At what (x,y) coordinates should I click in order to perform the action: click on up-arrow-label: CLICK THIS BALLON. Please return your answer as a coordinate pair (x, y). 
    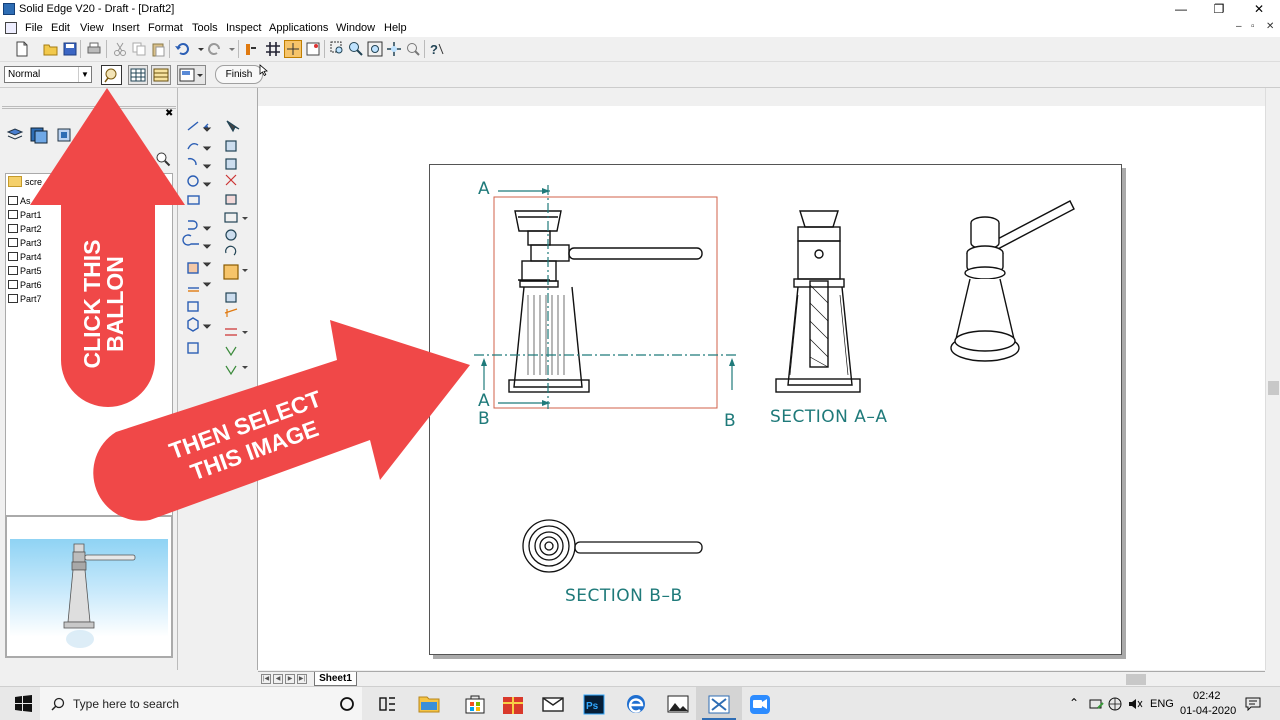
    Looking at the image, I should click on (104, 304).